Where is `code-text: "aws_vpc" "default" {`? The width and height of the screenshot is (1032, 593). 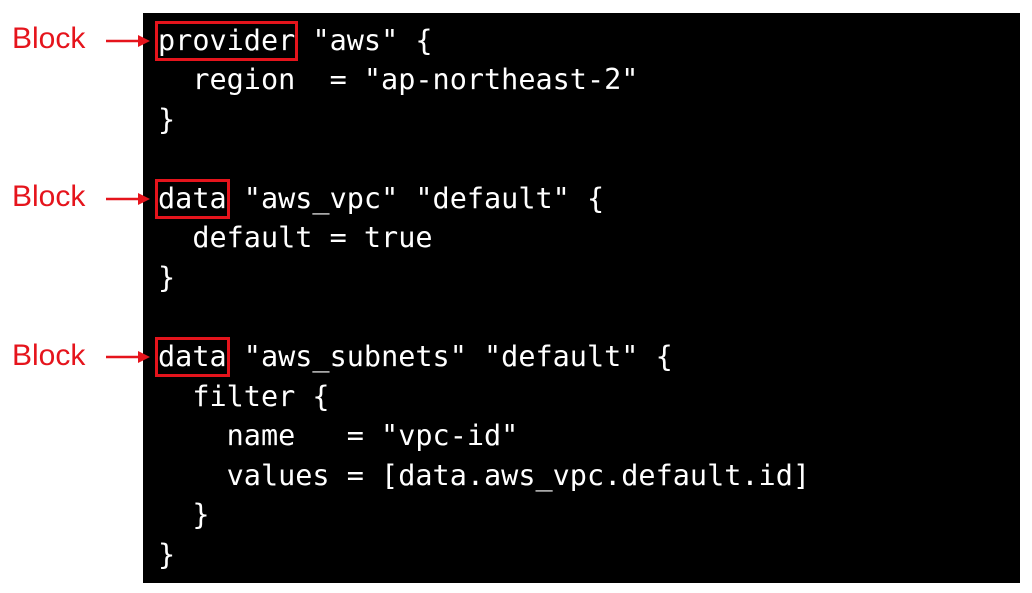
code-text: "aws_vpc" "default" { is located at coordinates (415, 198).